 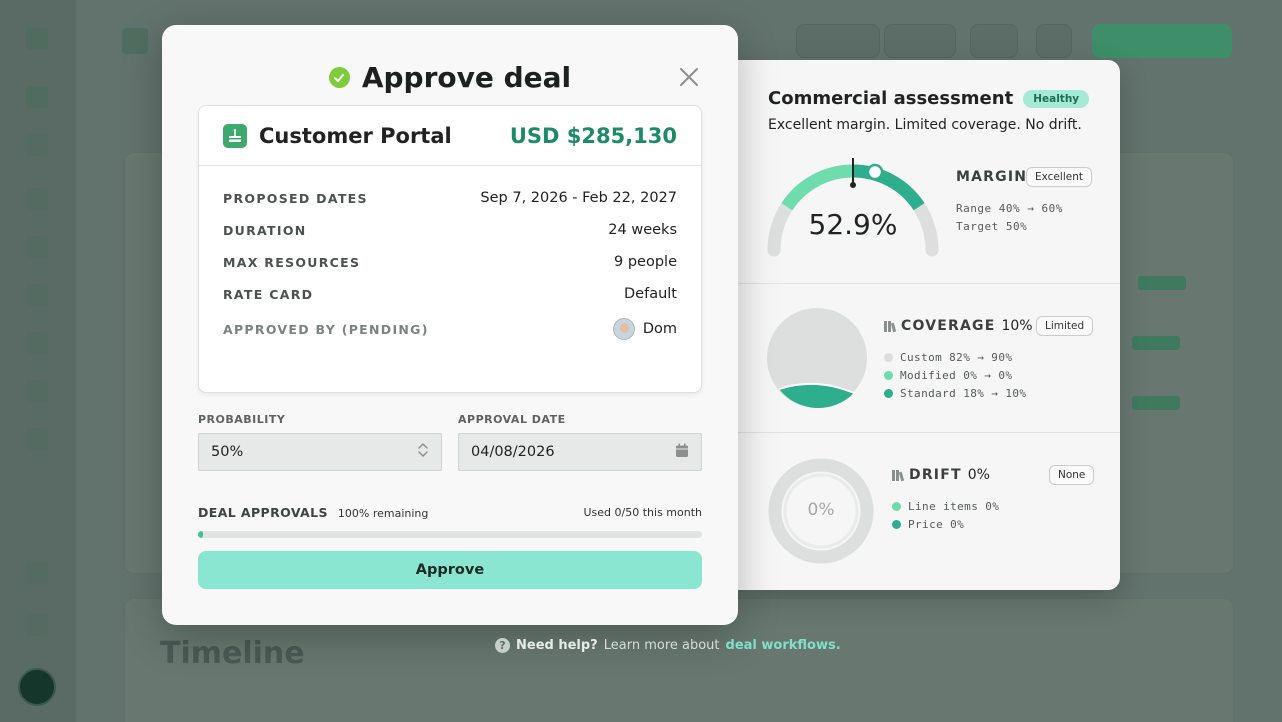 What do you see at coordinates (580, 452) in the screenshot?
I see `approval-date-input: 04/08/2026` at bounding box center [580, 452].